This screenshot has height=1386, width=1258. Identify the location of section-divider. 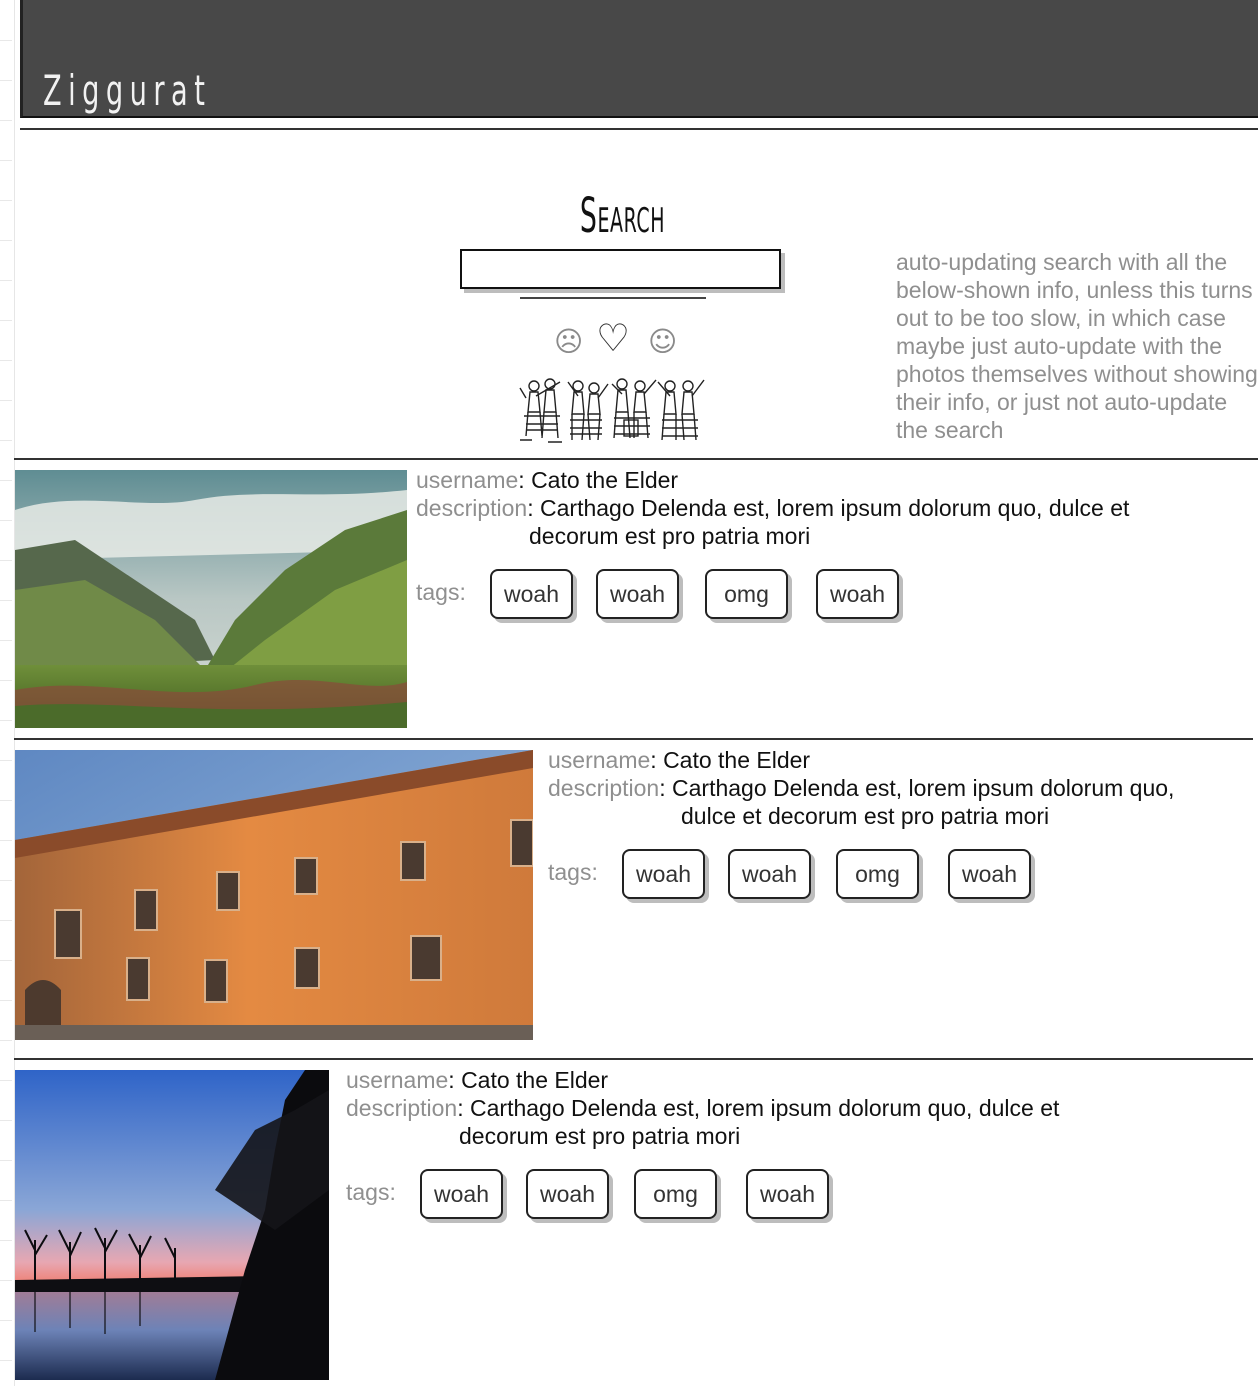
(636, 459).